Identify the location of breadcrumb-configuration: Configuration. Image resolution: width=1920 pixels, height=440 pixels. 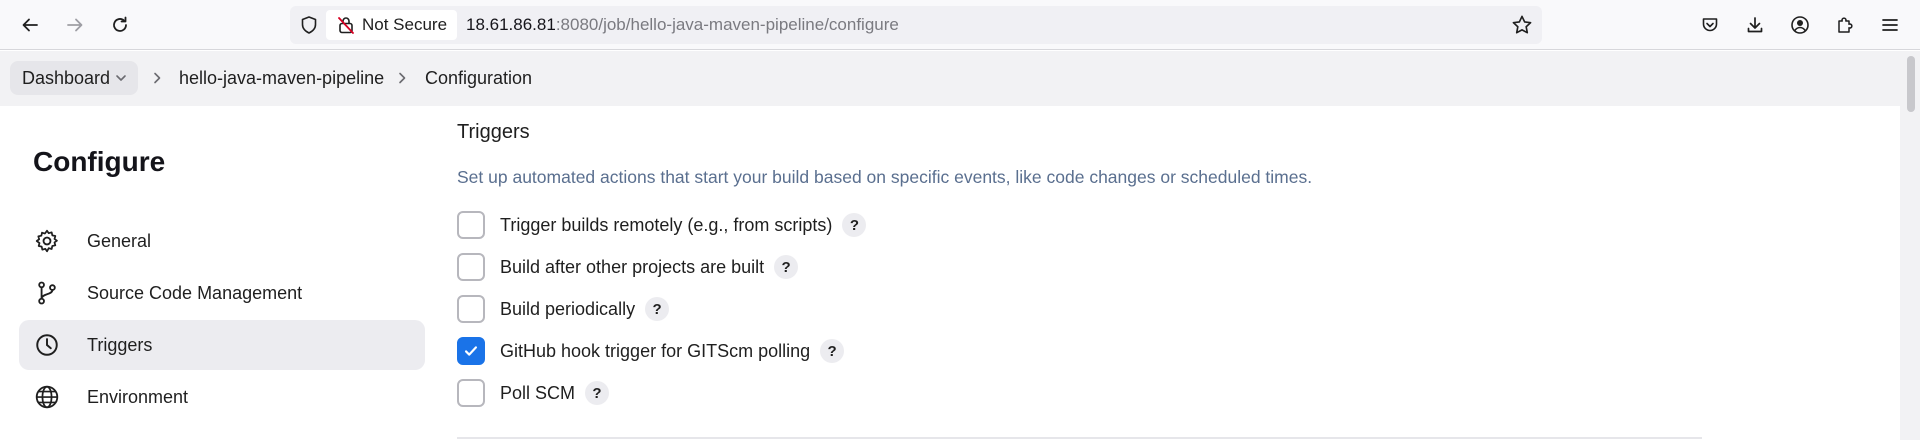
(478, 78).